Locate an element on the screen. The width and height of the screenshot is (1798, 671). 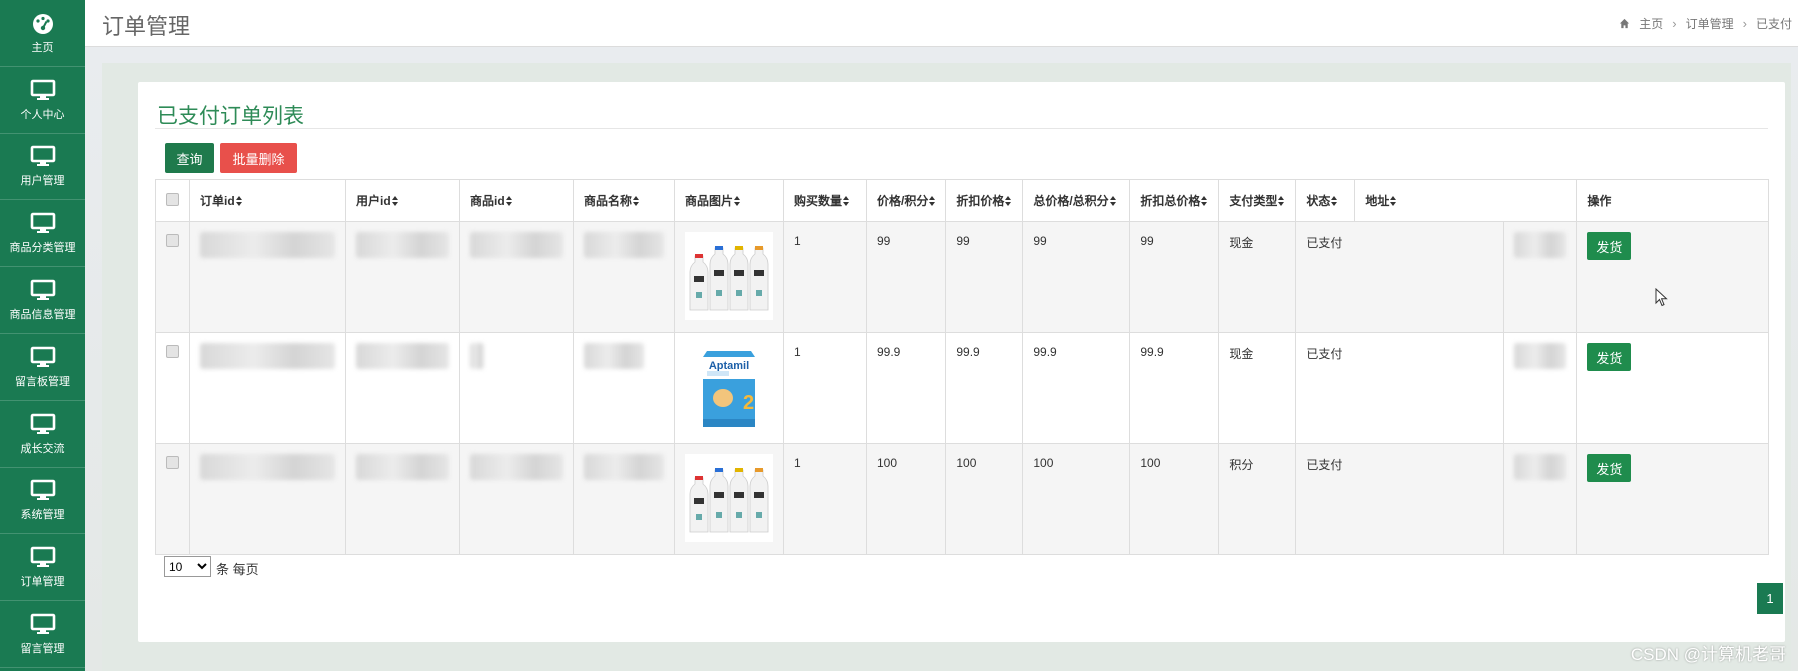
sidebar-item-growth-exchange: 成长交流 is located at coordinates (42, 434).